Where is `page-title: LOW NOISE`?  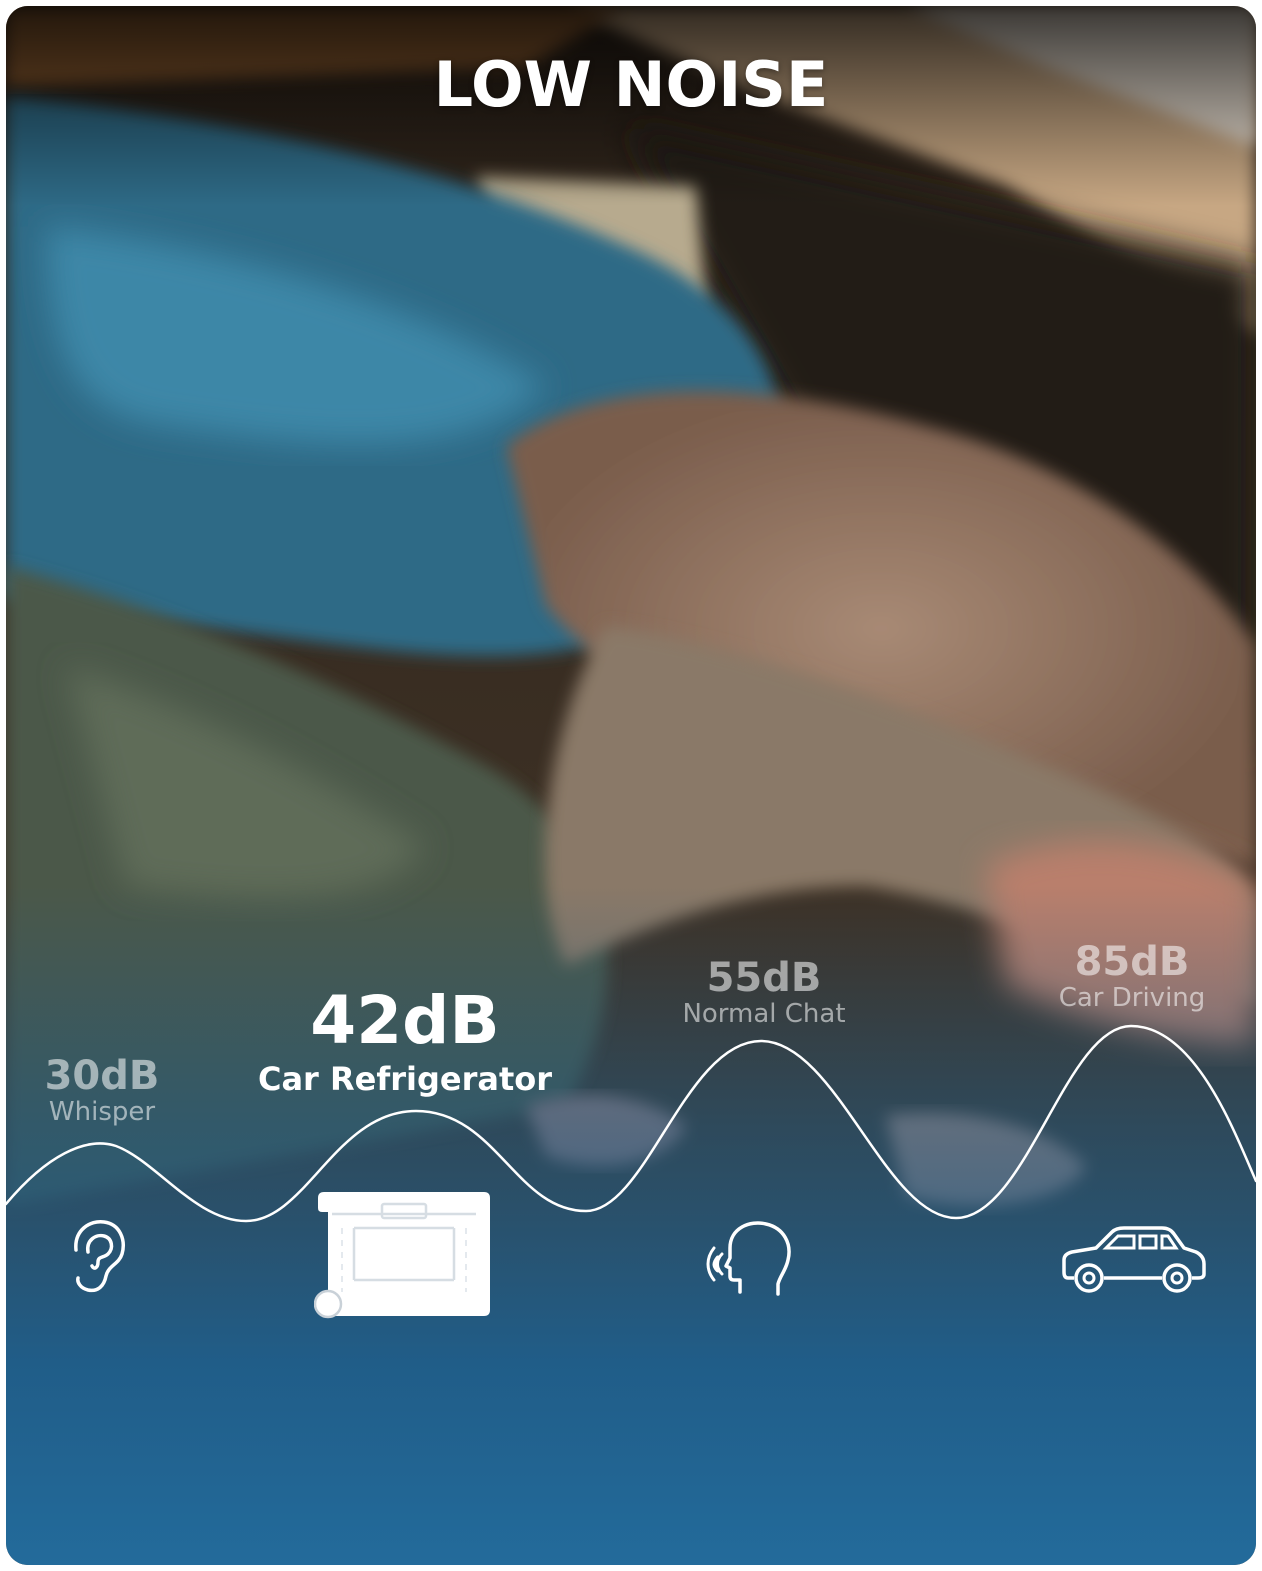 page-title: LOW NOISE is located at coordinates (631, 84).